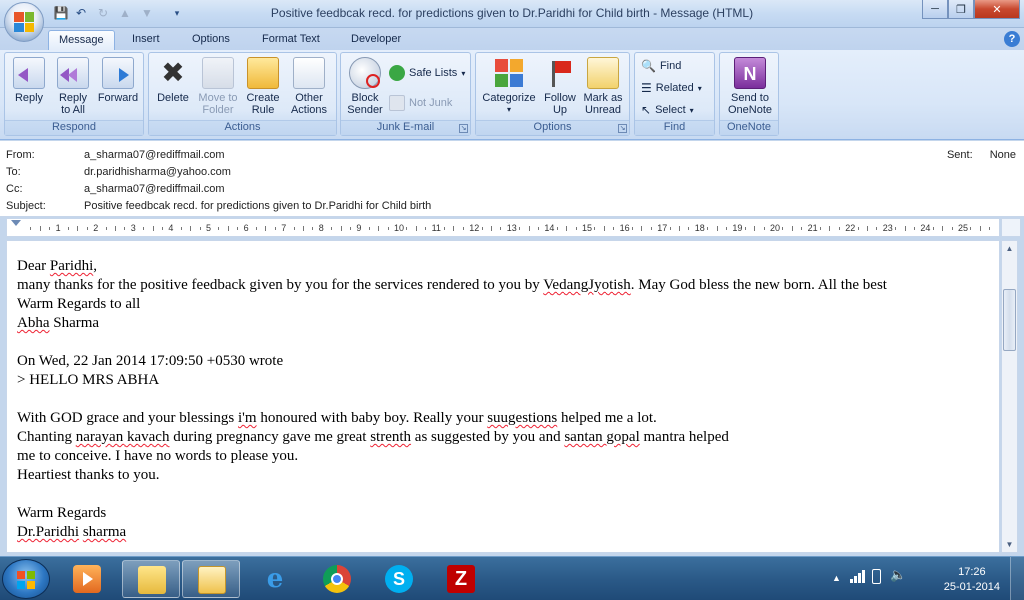 This screenshot has height=600, width=1024. I want to click on internet-explorer-icon: e, so click(275, 579).